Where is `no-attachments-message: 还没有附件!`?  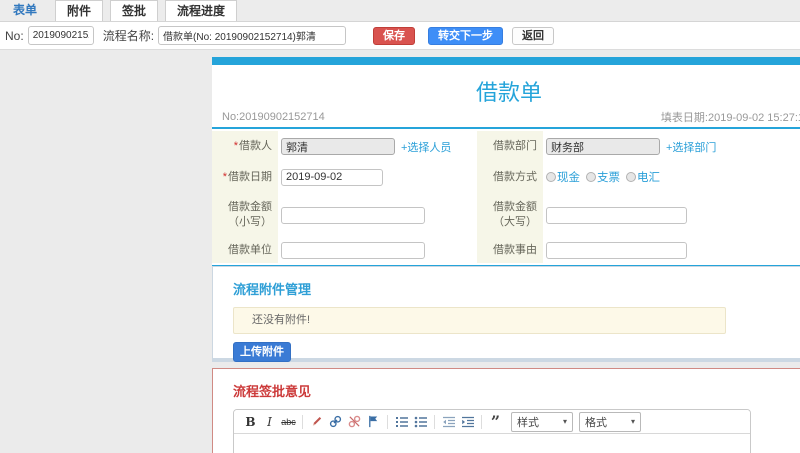 no-attachments-message: 还没有附件! is located at coordinates (479, 320).